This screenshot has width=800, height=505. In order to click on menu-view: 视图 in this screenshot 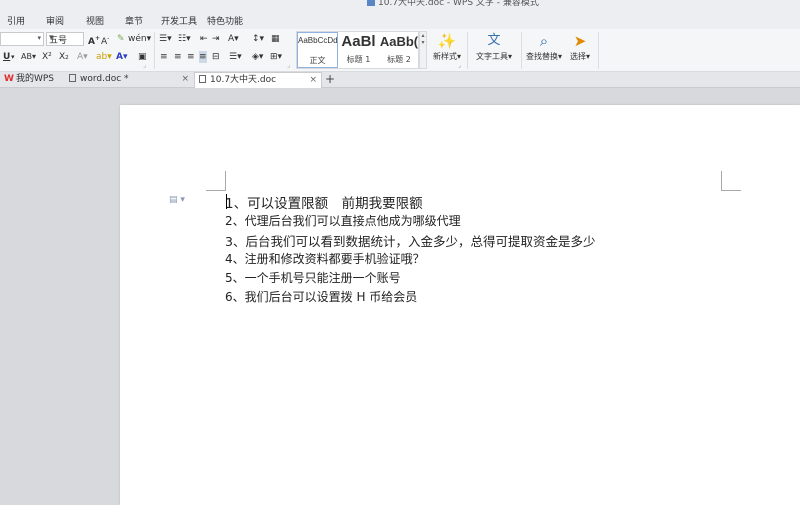, I will do `click(95, 20)`.